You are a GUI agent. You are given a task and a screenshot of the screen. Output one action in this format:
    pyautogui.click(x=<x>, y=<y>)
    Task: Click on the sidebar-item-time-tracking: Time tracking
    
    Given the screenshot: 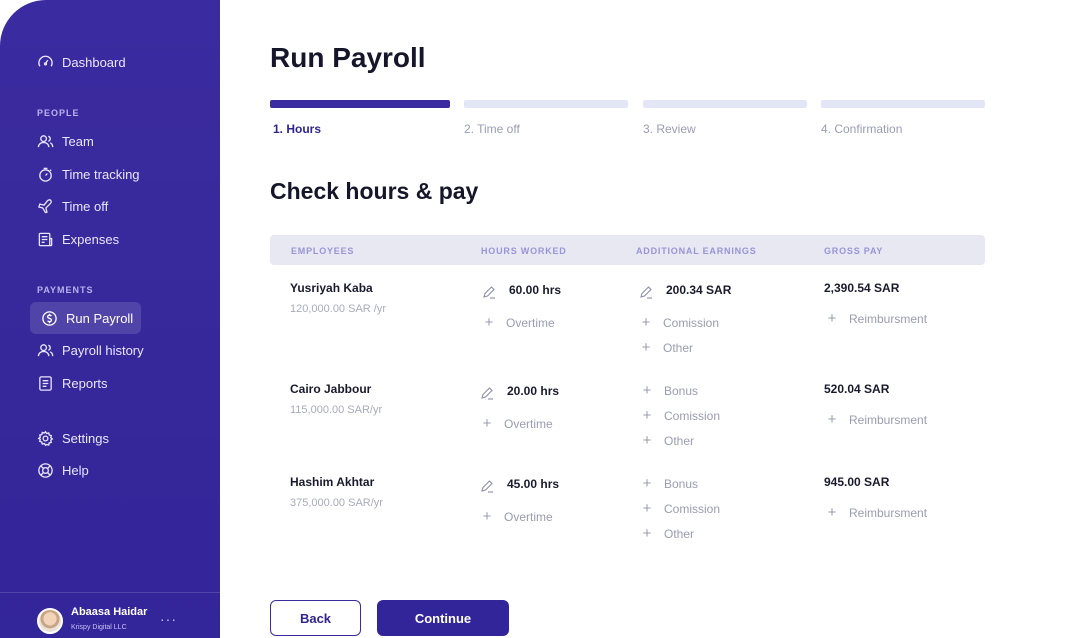 What is the action you would take?
    pyautogui.click(x=88, y=174)
    